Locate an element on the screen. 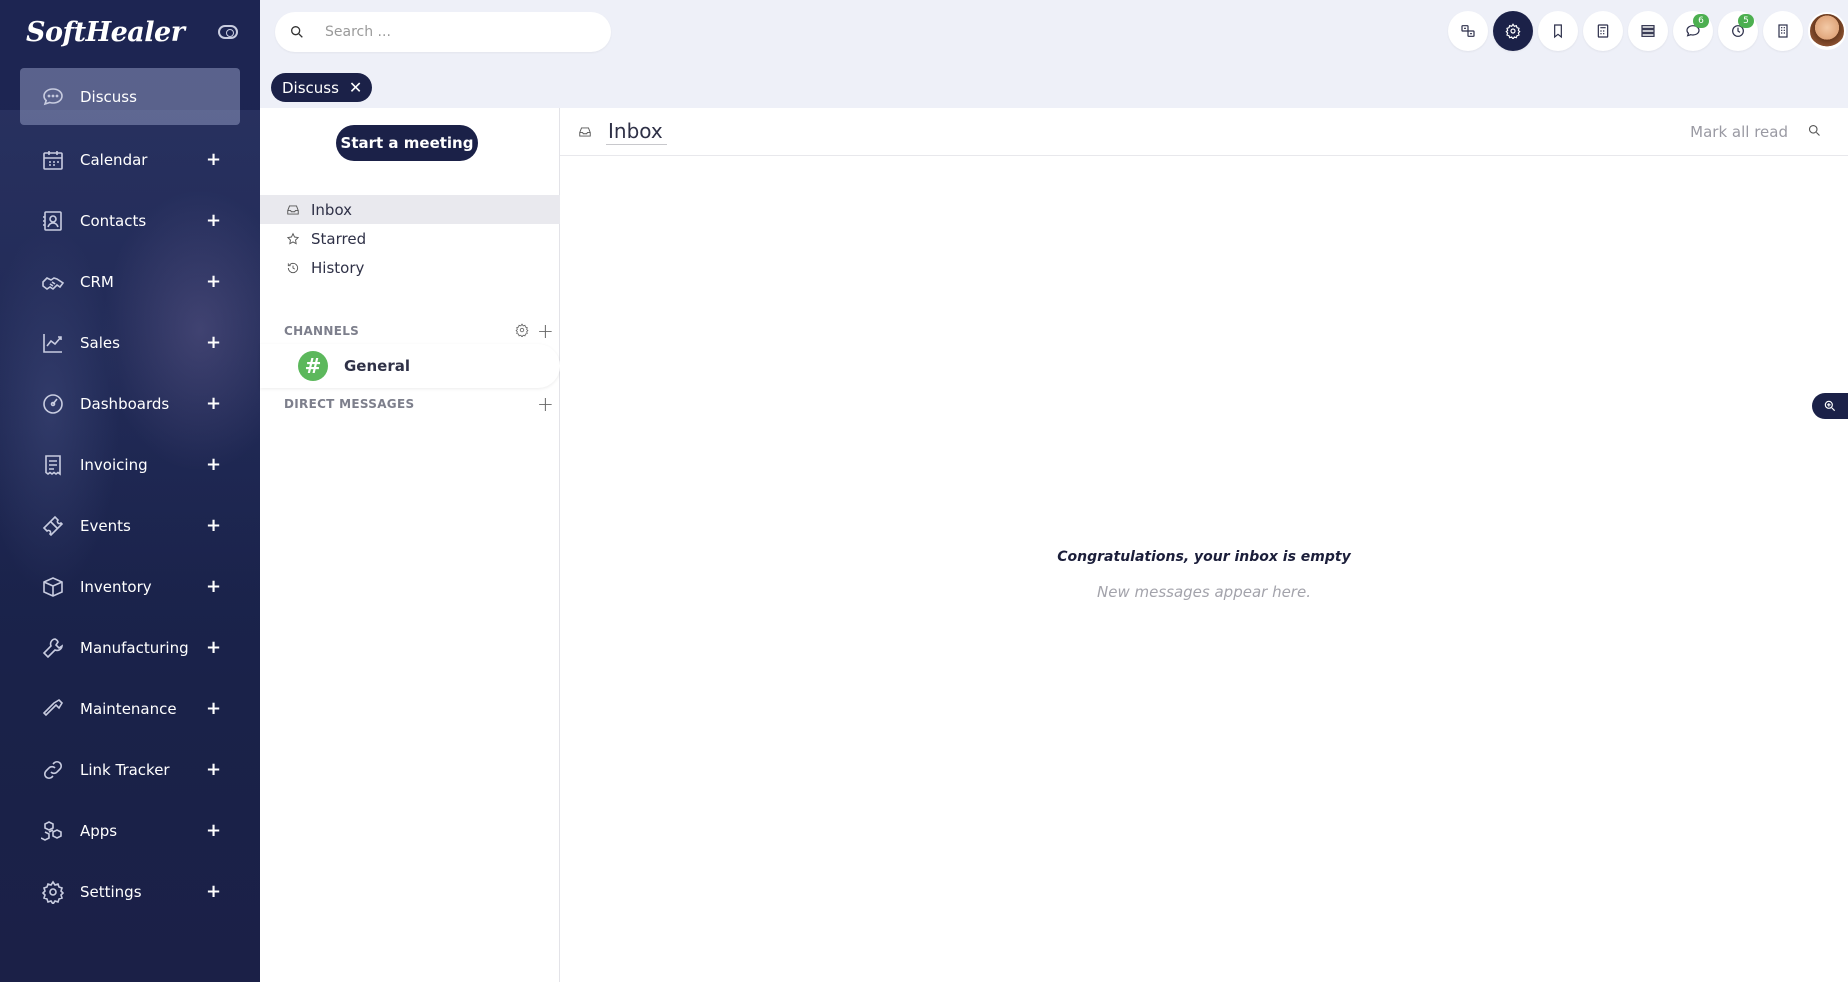 Image resolution: width=1848 pixels, height=982 pixels. settings-button is located at coordinates (1513, 31).